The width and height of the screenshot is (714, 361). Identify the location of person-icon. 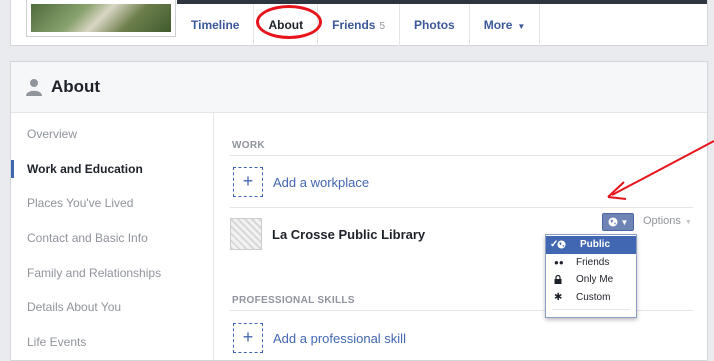
(34, 87).